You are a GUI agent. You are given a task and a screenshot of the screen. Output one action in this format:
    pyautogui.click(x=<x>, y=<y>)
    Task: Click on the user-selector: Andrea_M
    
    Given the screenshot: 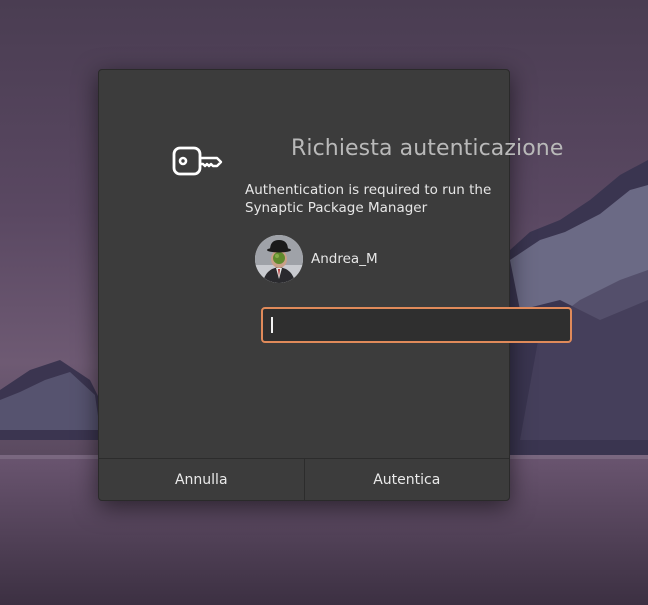 What is the action you would take?
    pyautogui.click(x=316, y=259)
    